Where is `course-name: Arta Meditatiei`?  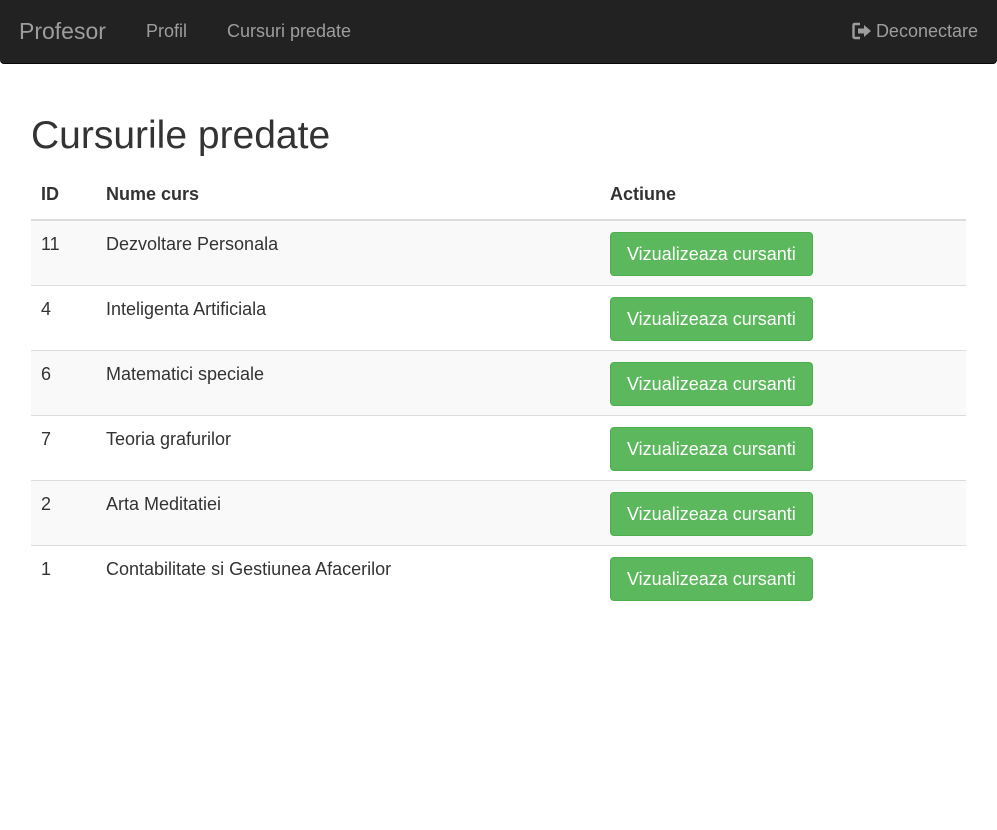 course-name: Arta Meditatiei is located at coordinates (348, 512).